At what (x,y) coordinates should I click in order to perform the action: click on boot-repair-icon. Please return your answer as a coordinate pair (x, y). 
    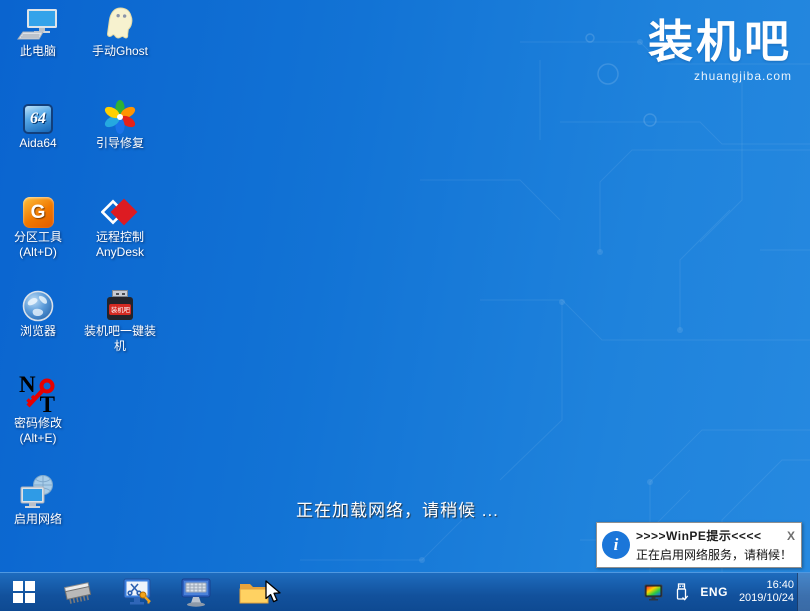
    Looking at the image, I should click on (120, 116).